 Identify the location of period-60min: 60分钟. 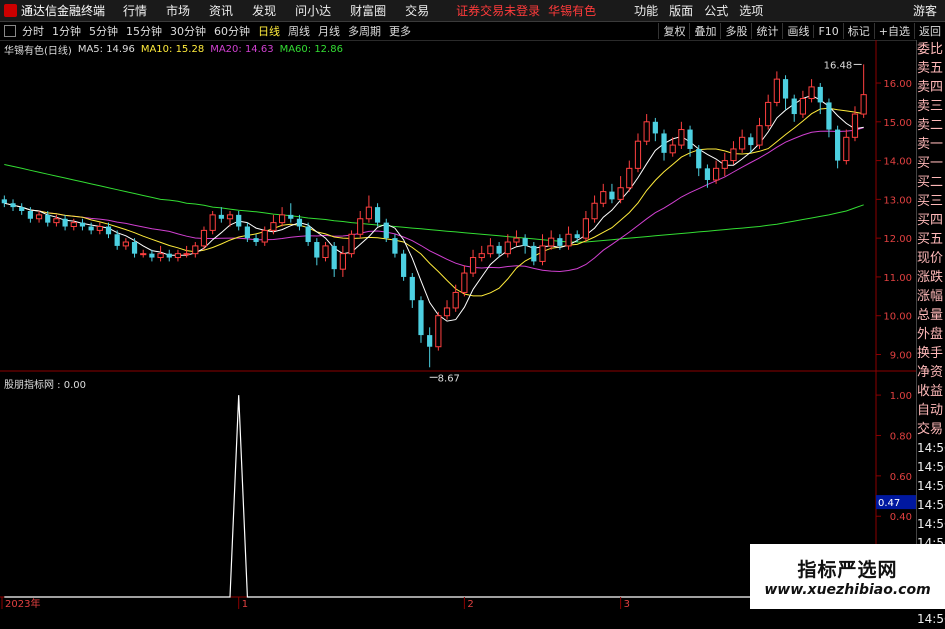
(232, 31).